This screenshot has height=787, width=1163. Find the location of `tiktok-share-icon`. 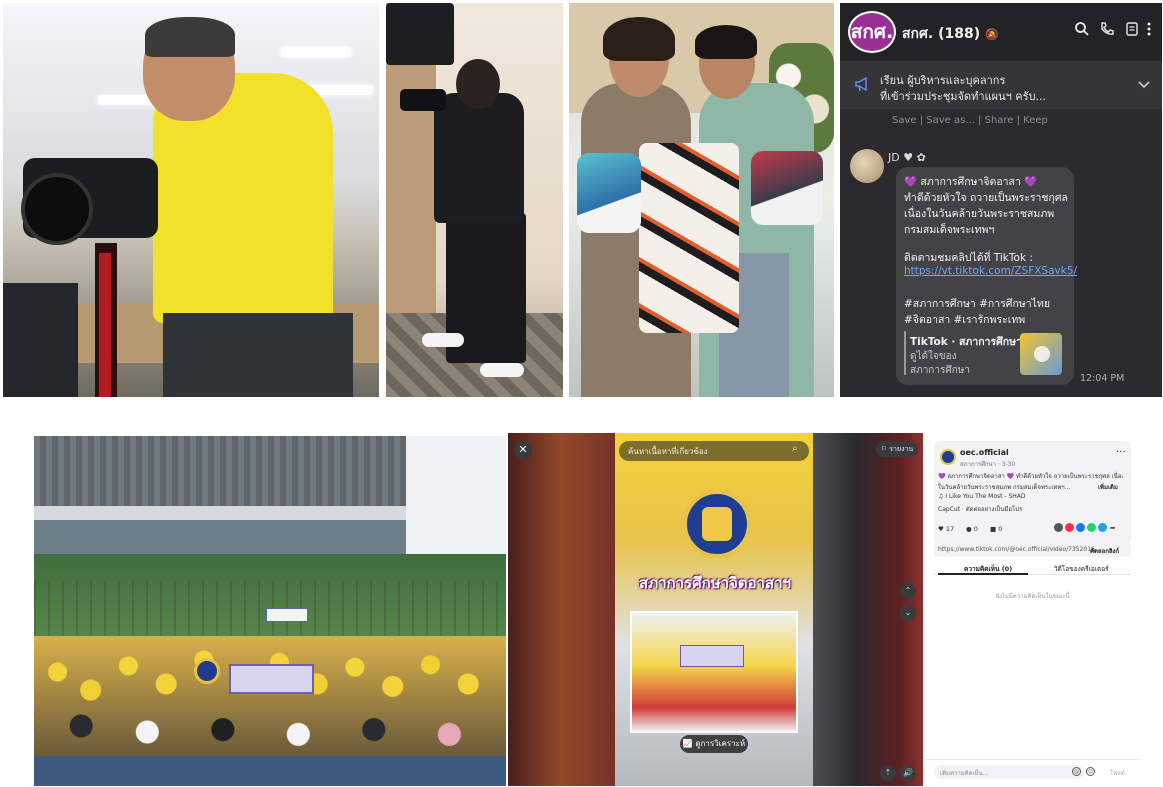

tiktok-share-icon is located at coordinates (1069, 527).